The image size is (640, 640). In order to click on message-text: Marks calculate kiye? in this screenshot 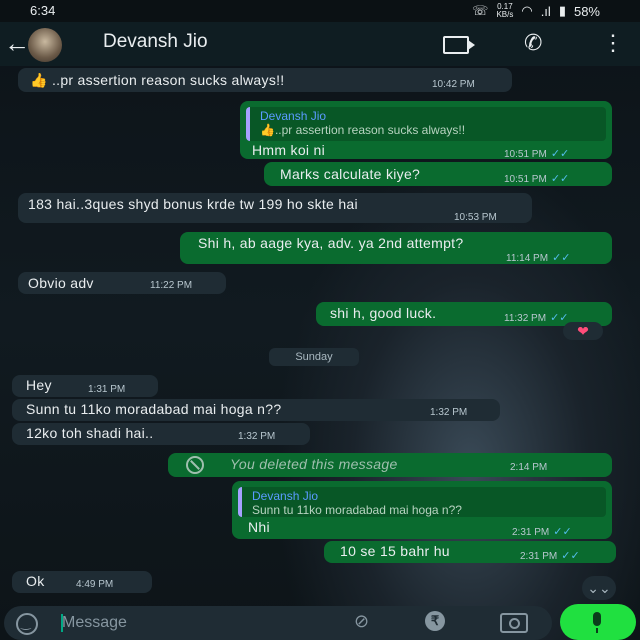, I will do `click(350, 174)`.